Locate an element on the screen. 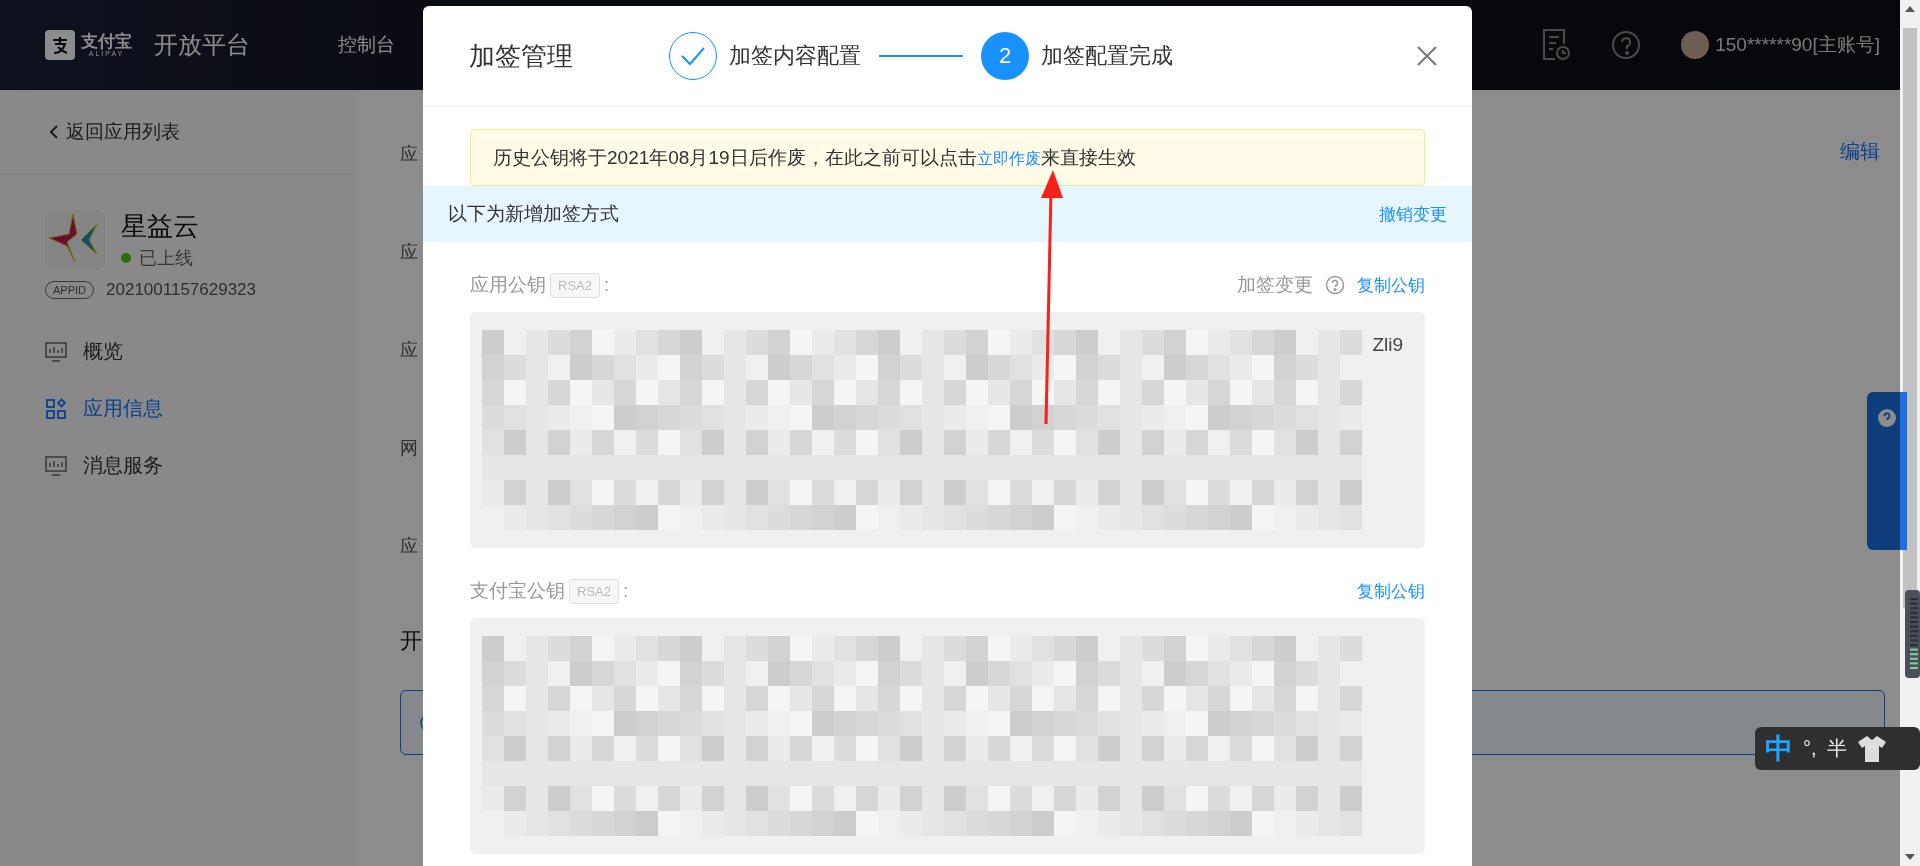  app-name: 星益云 is located at coordinates (160, 226).